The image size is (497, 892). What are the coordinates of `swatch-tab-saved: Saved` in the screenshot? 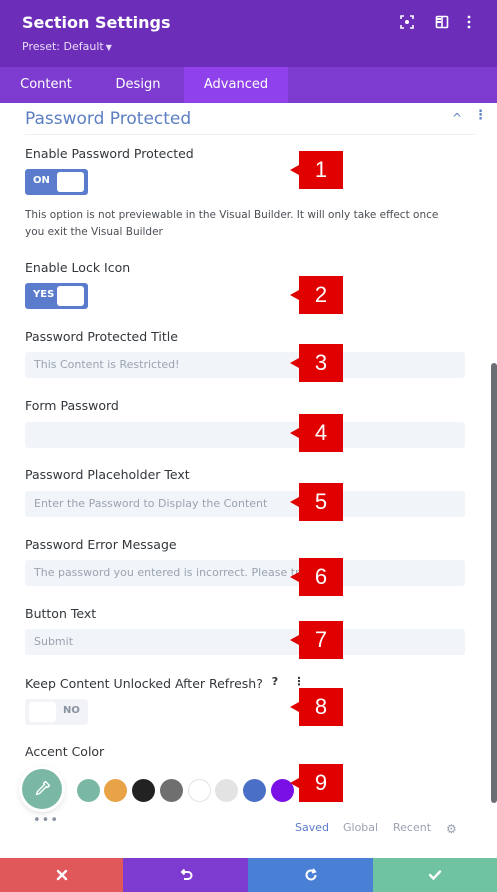 It's located at (312, 827).